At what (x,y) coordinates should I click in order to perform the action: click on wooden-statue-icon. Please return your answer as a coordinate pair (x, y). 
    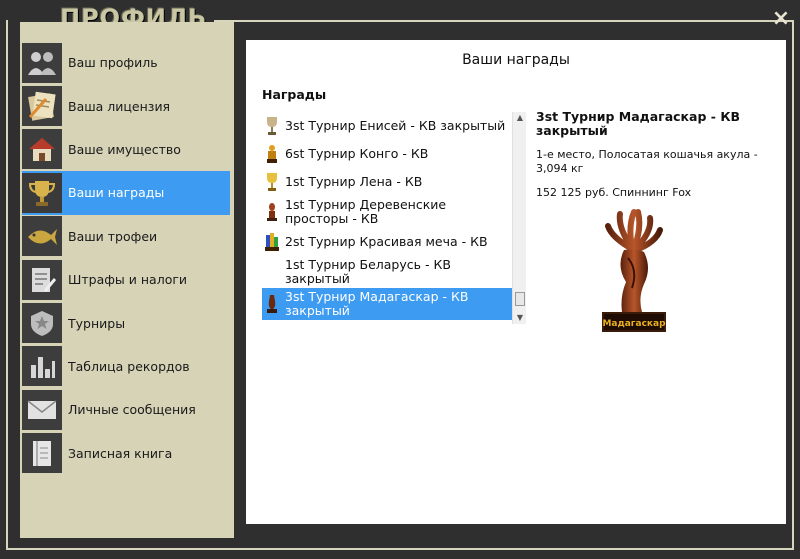
    Looking at the image, I should click on (272, 304).